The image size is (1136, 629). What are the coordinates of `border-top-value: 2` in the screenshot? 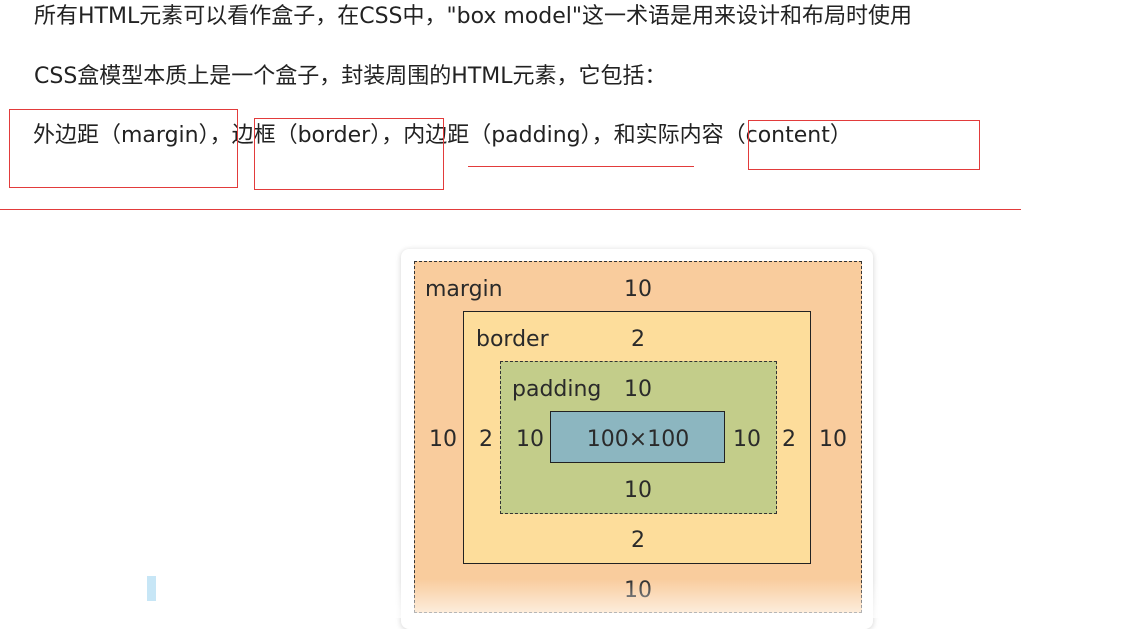 It's located at (638, 339).